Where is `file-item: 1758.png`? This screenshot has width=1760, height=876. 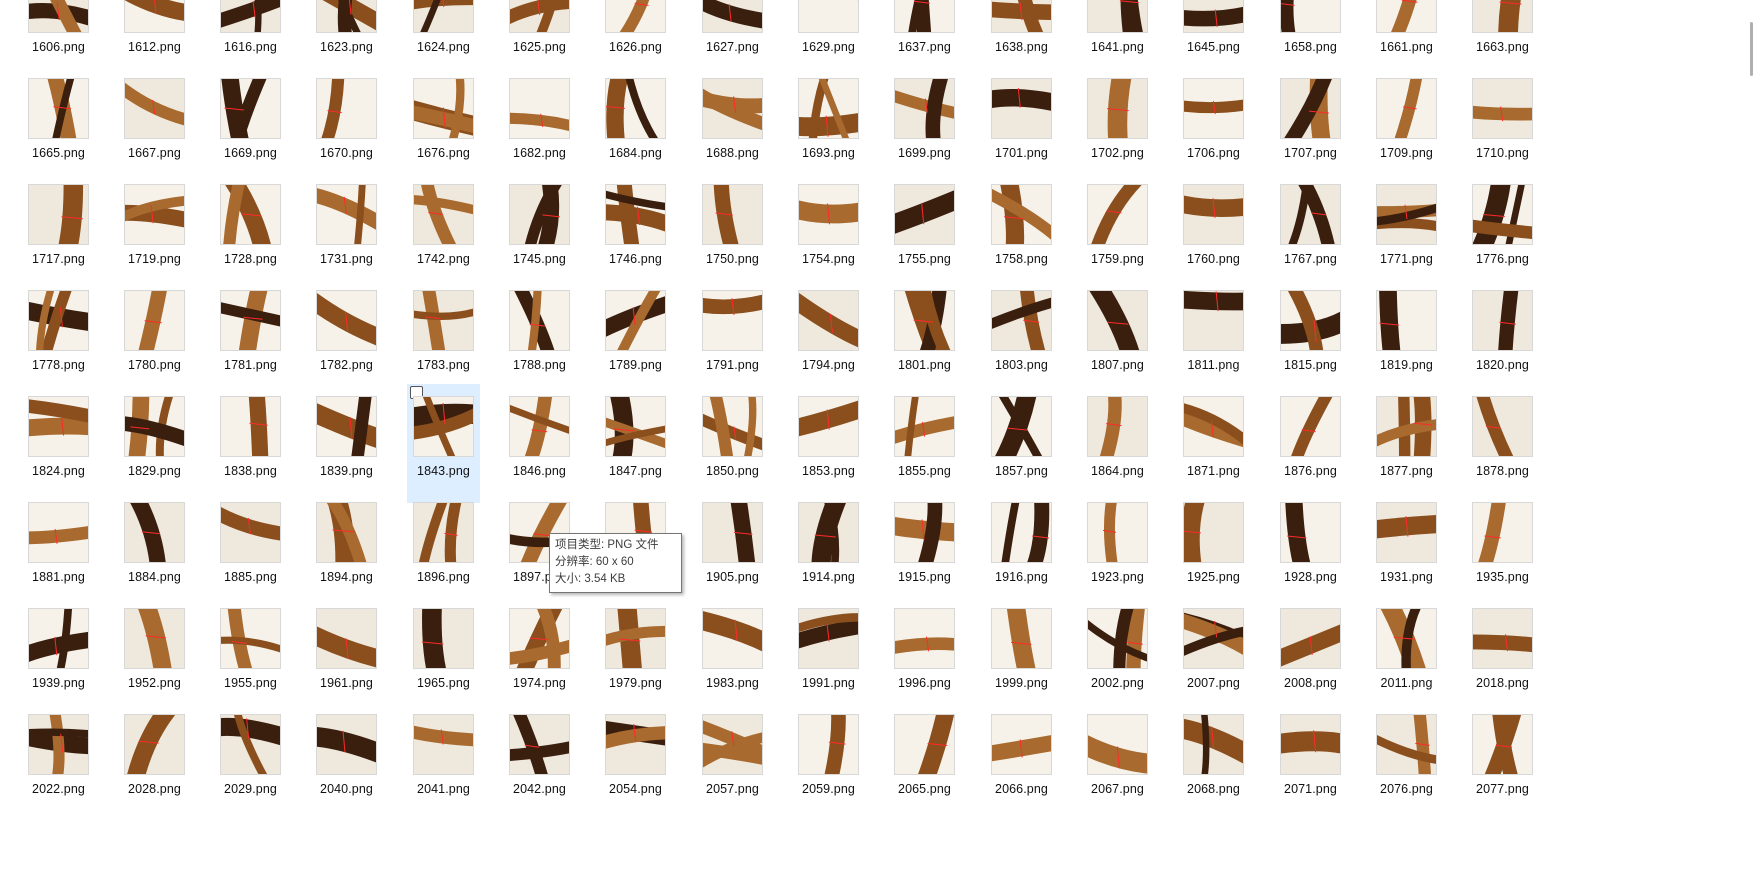
file-item: 1758.png is located at coordinates (1021, 231).